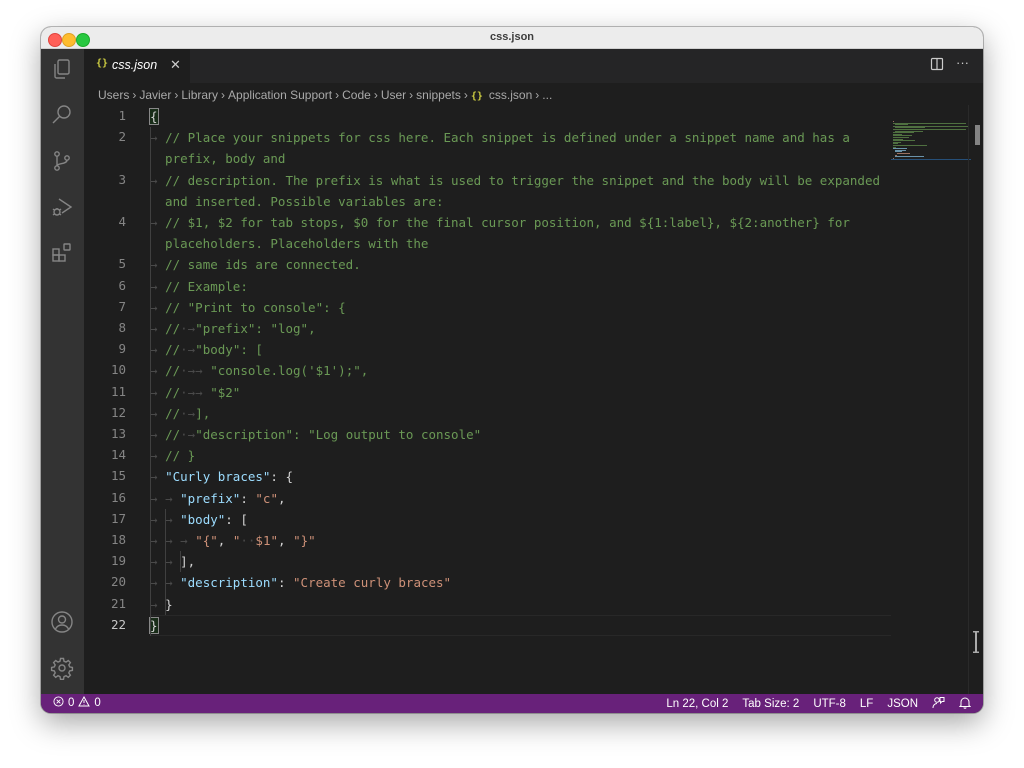  I want to click on code-token: ,, so click(286, 540).